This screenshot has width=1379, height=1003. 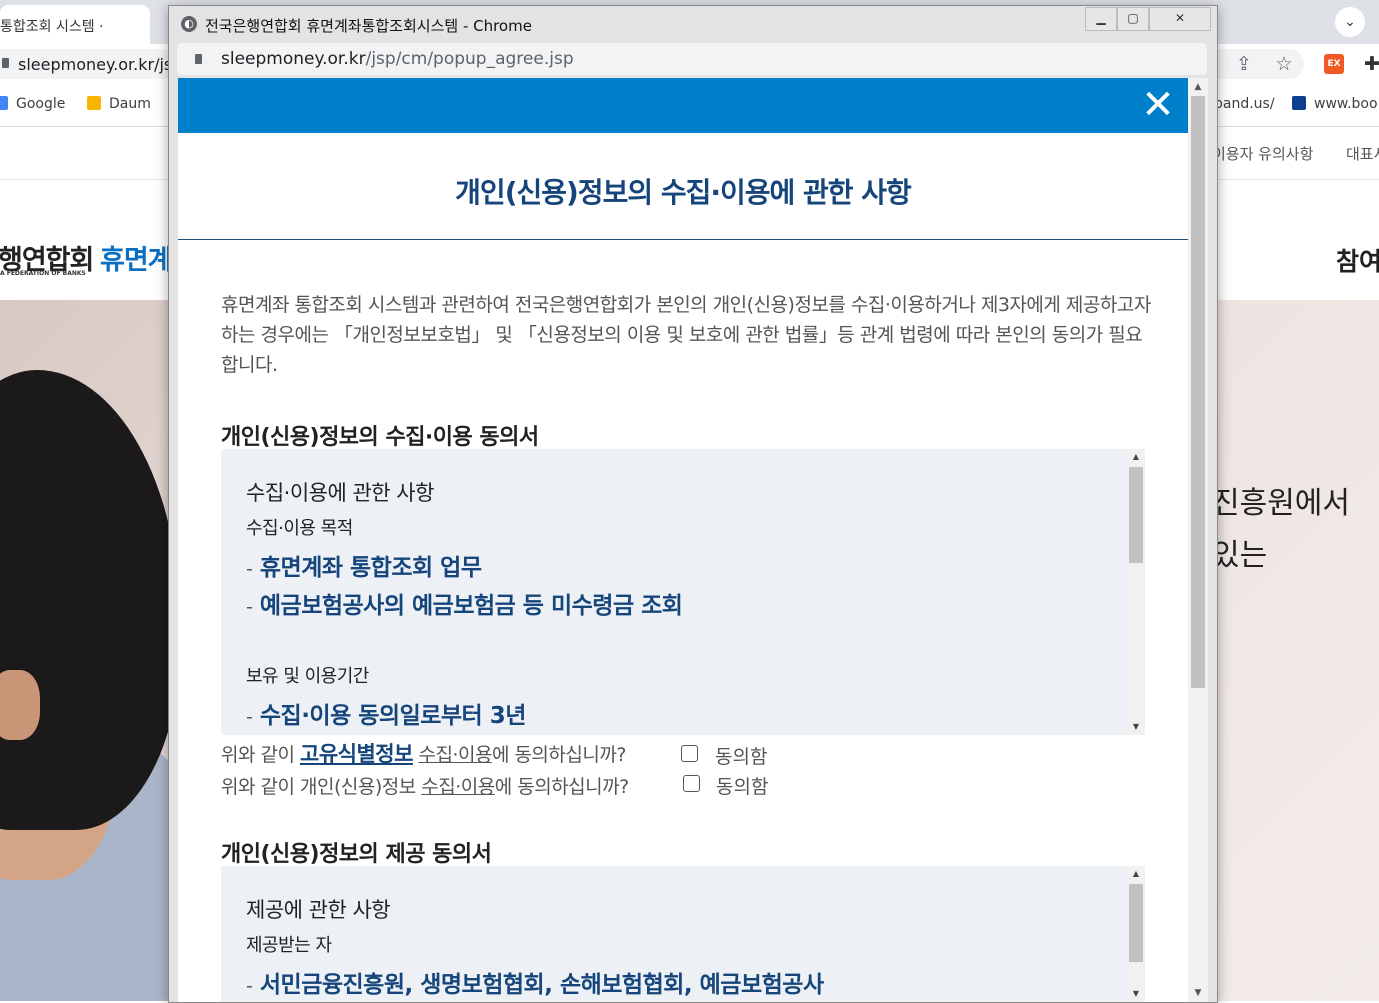 I want to click on google-icon, so click(x=4, y=103).